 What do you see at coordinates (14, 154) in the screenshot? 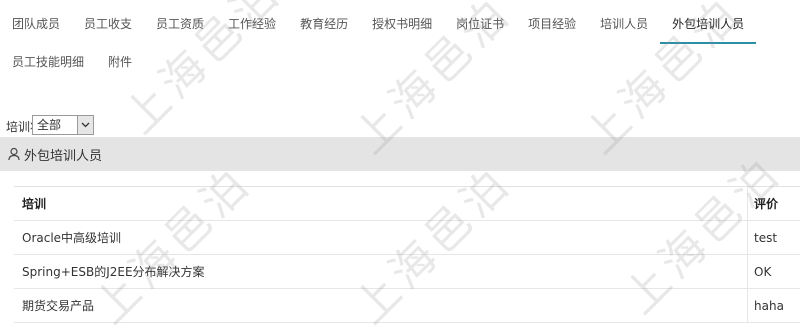
I see `user-icon` at bounding box center [14, 154].